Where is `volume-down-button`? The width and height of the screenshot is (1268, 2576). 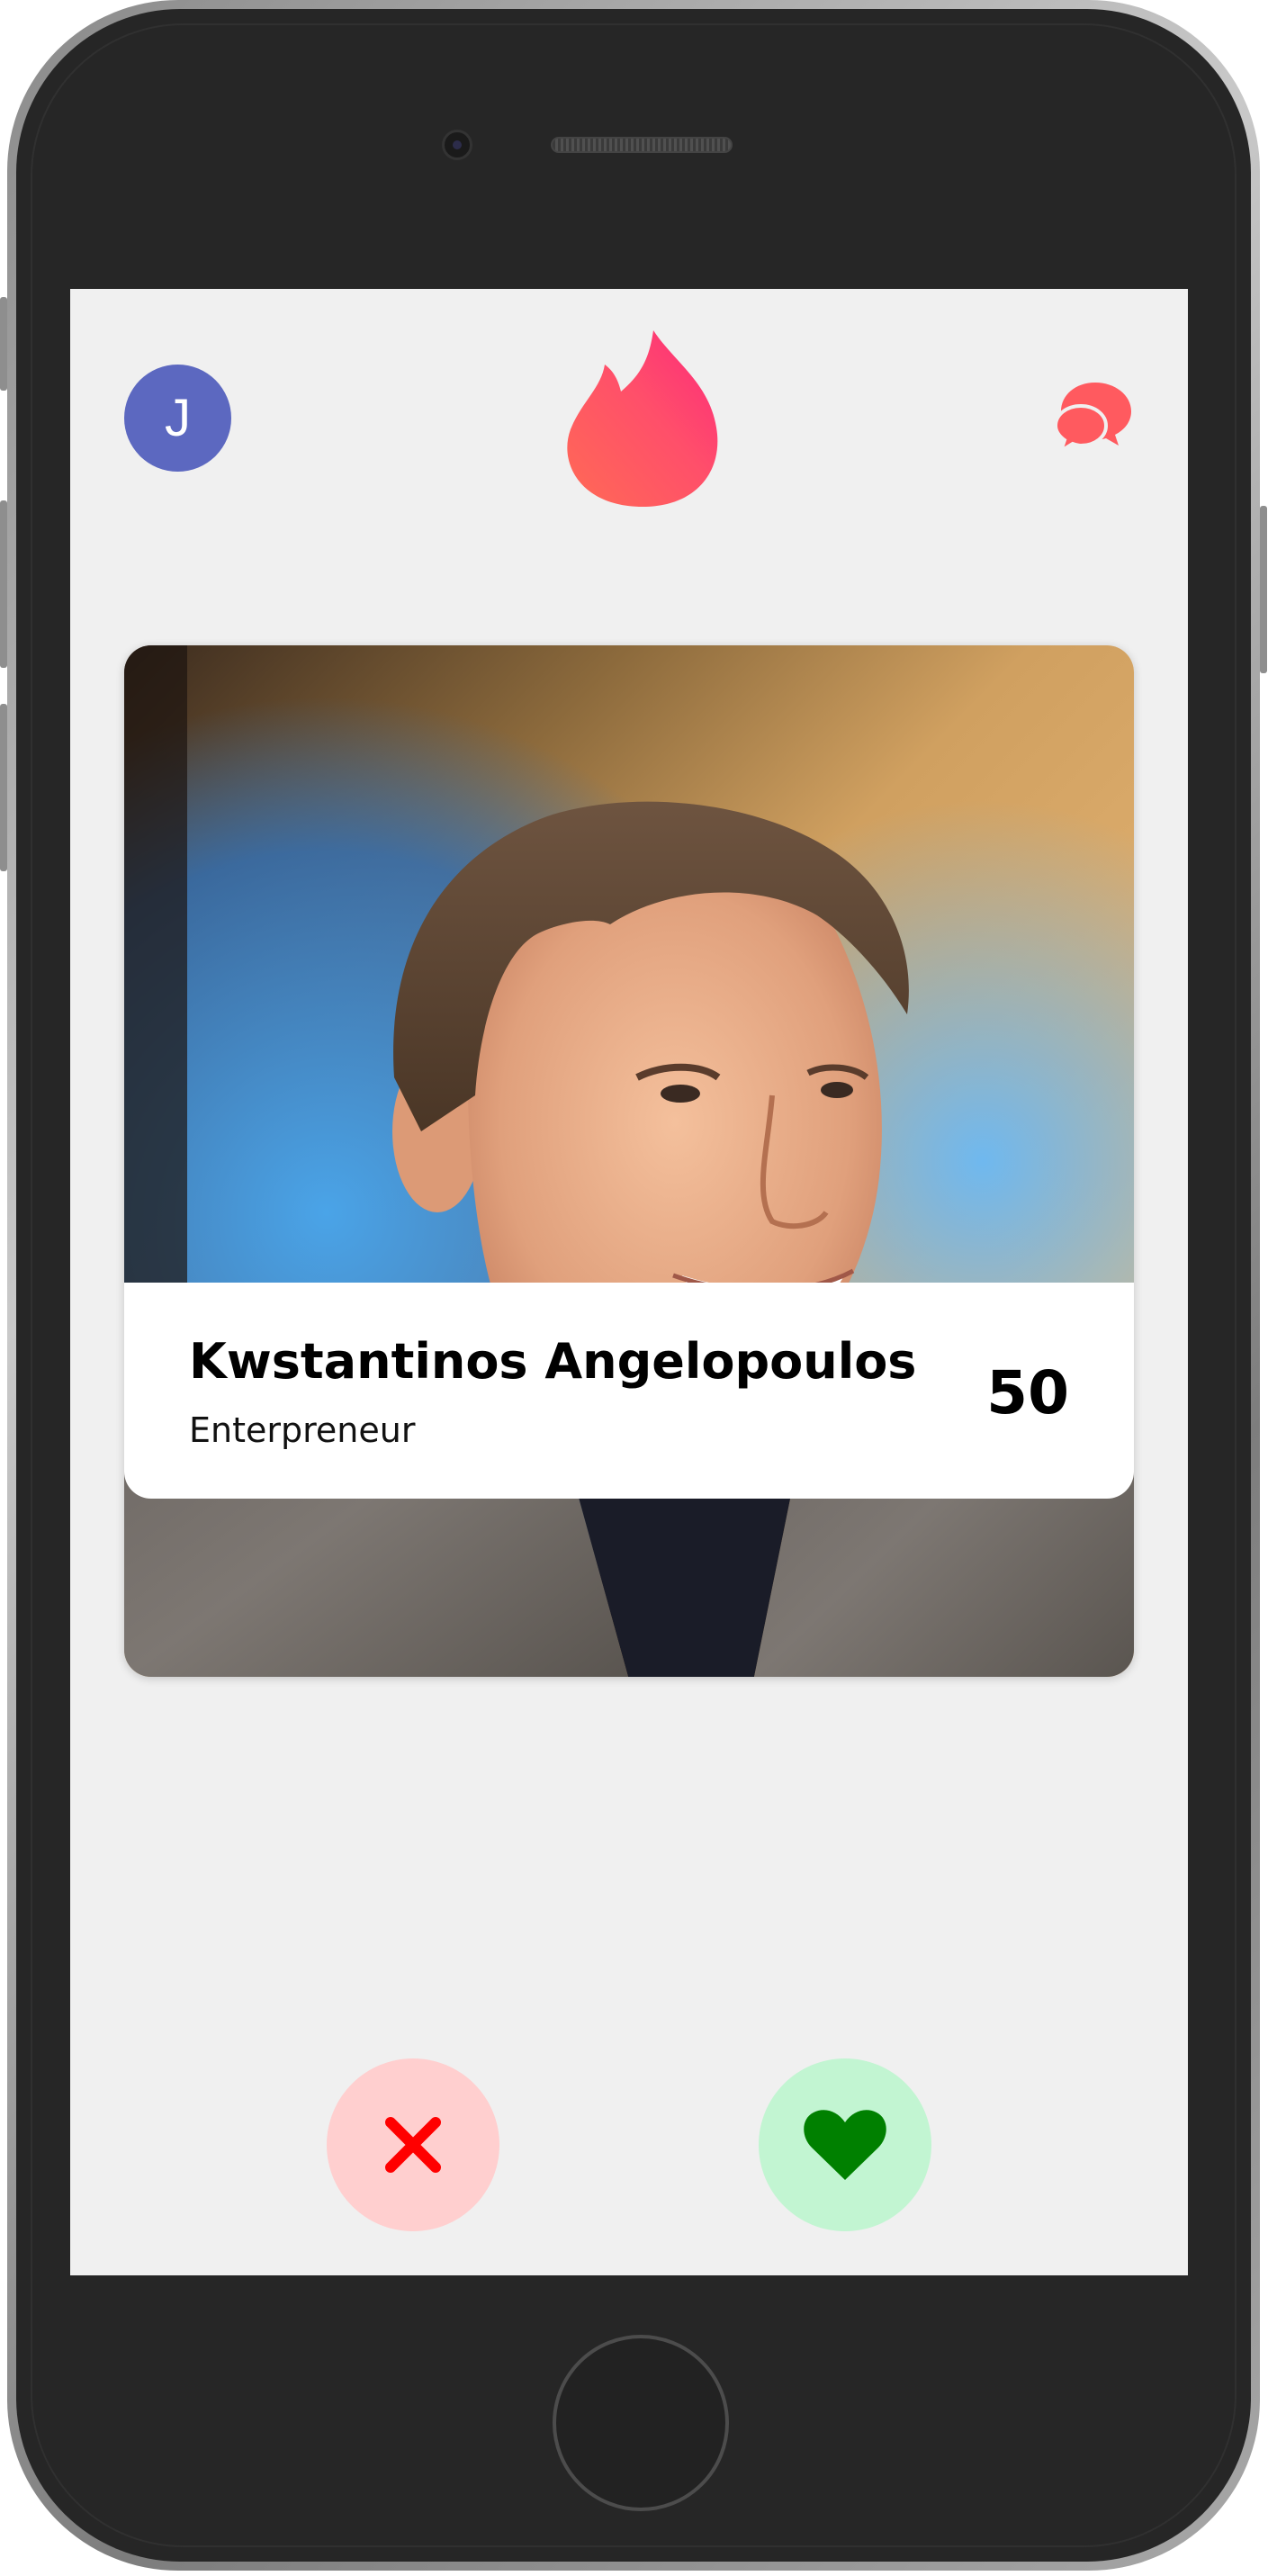 volume-down-button is located at coordinates (3, 787).